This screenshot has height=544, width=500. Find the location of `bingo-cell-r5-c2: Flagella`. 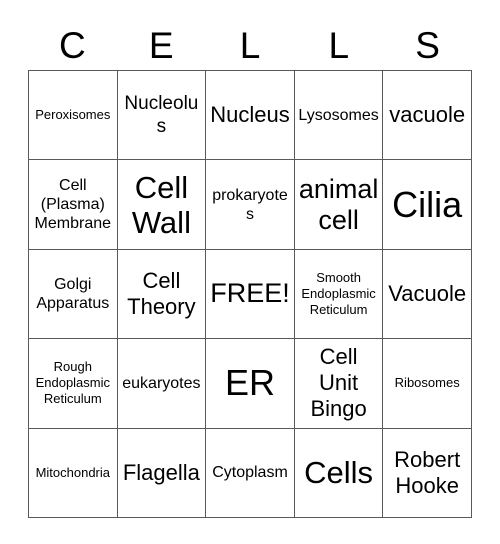

bingo-cell-r5-c2: Flagella is located at coordinates (162, 473).